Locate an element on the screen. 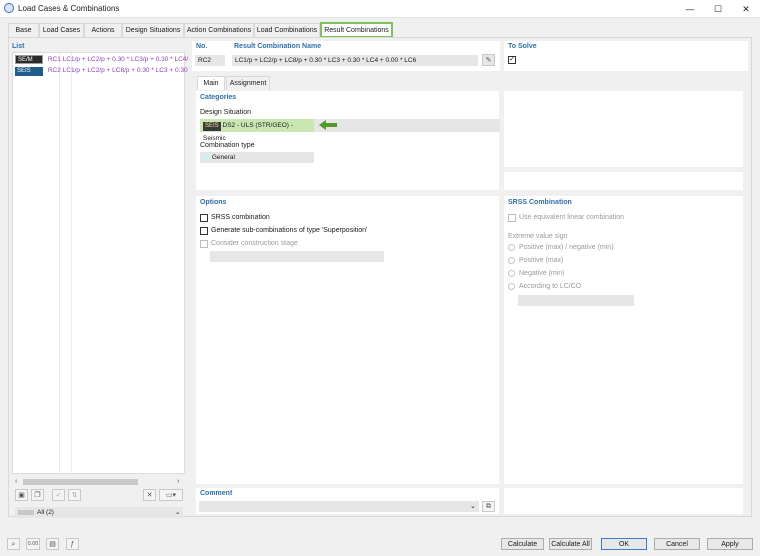 Image resolution: width=760 pixels, height=556 pixels. close-button: ✕ is located at coordinates (746, 9).